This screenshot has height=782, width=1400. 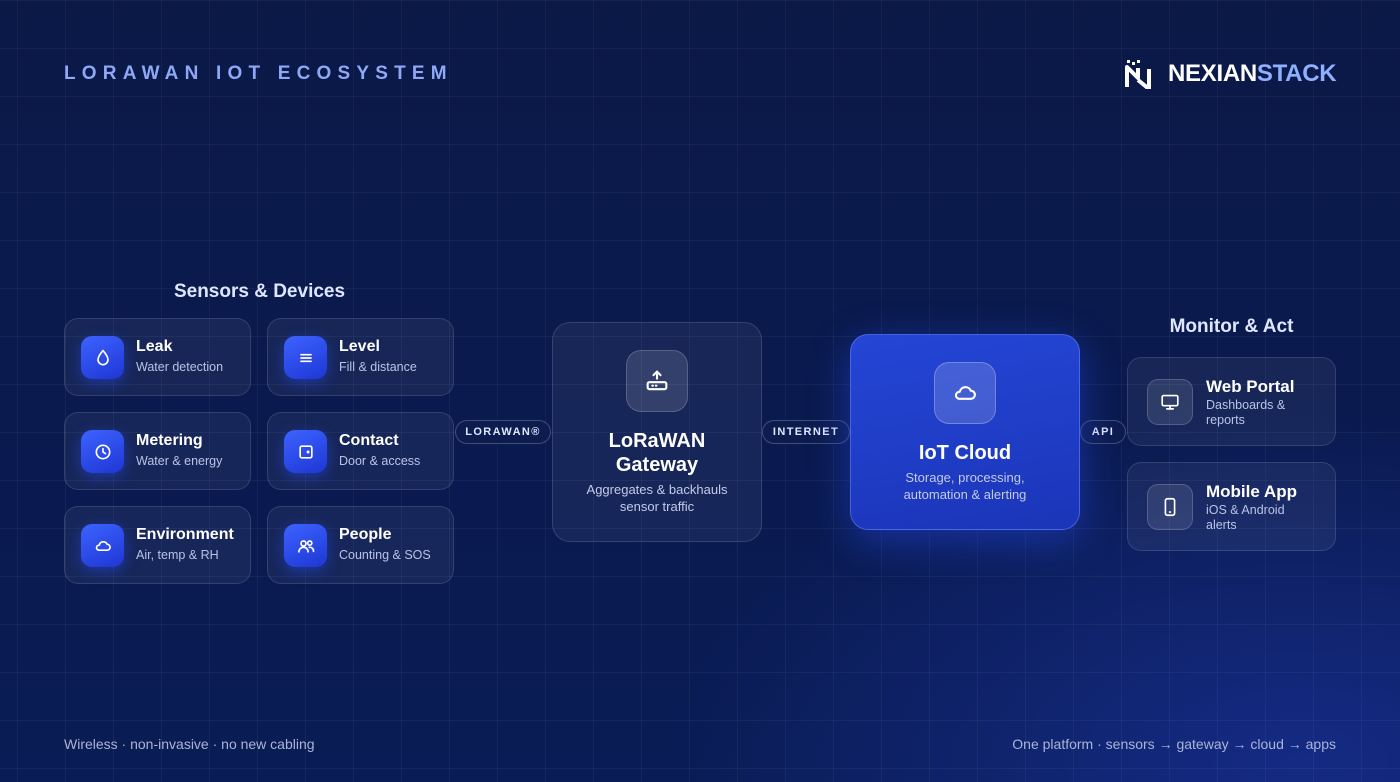 What do you see at coordinates (657, 465) in the screenshot?
I see `gateway-title-line2: Gateway` at bounding box center [657, 465].